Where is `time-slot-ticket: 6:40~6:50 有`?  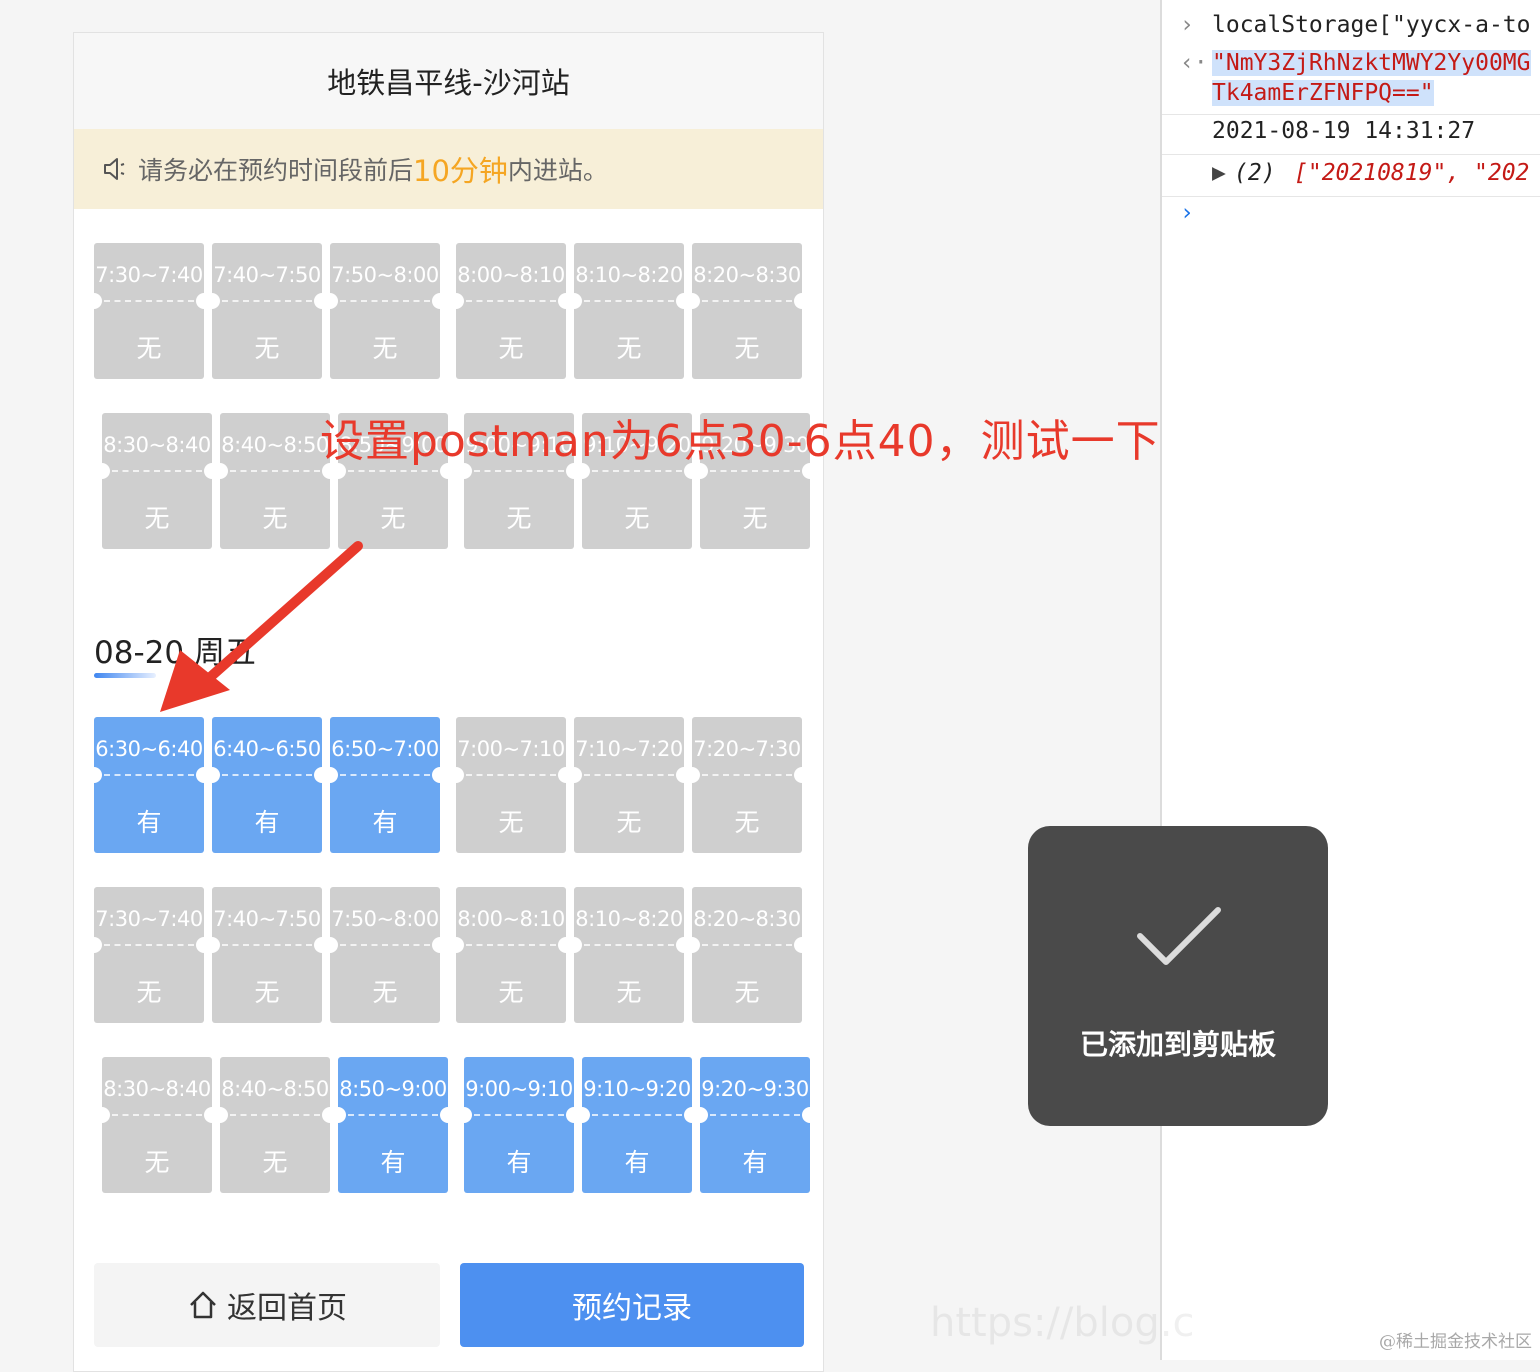
time-slot-ticket: 6:40~6:50 有 is located at coordinates (267, 787).